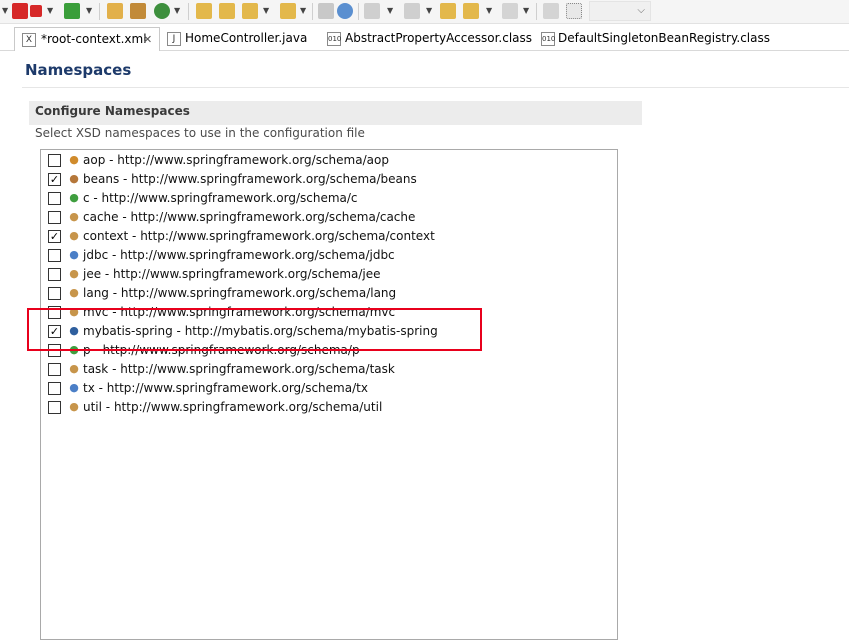 The height and width of the screenshot is (643, 849). I want to click on globe-icon, so click(345, 11).